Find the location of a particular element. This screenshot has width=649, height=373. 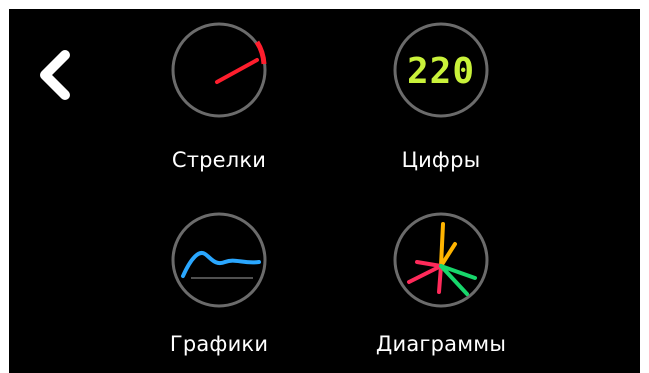

mode-needles-label: Стрелки is located at coordinates (219, 160).